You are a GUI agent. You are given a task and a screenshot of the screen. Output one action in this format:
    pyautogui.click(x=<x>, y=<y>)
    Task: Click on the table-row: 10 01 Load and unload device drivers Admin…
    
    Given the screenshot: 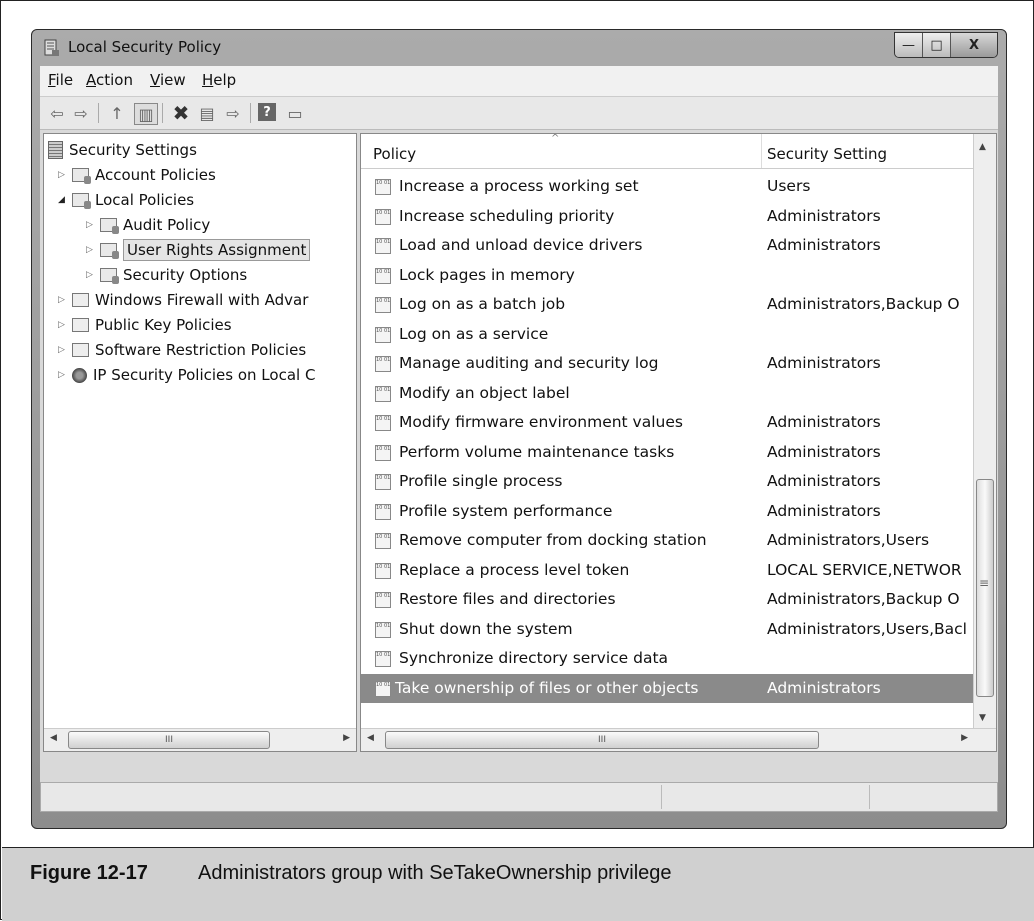 What is the action you would take?
    pyautogui.click(x=667, y=245)
    